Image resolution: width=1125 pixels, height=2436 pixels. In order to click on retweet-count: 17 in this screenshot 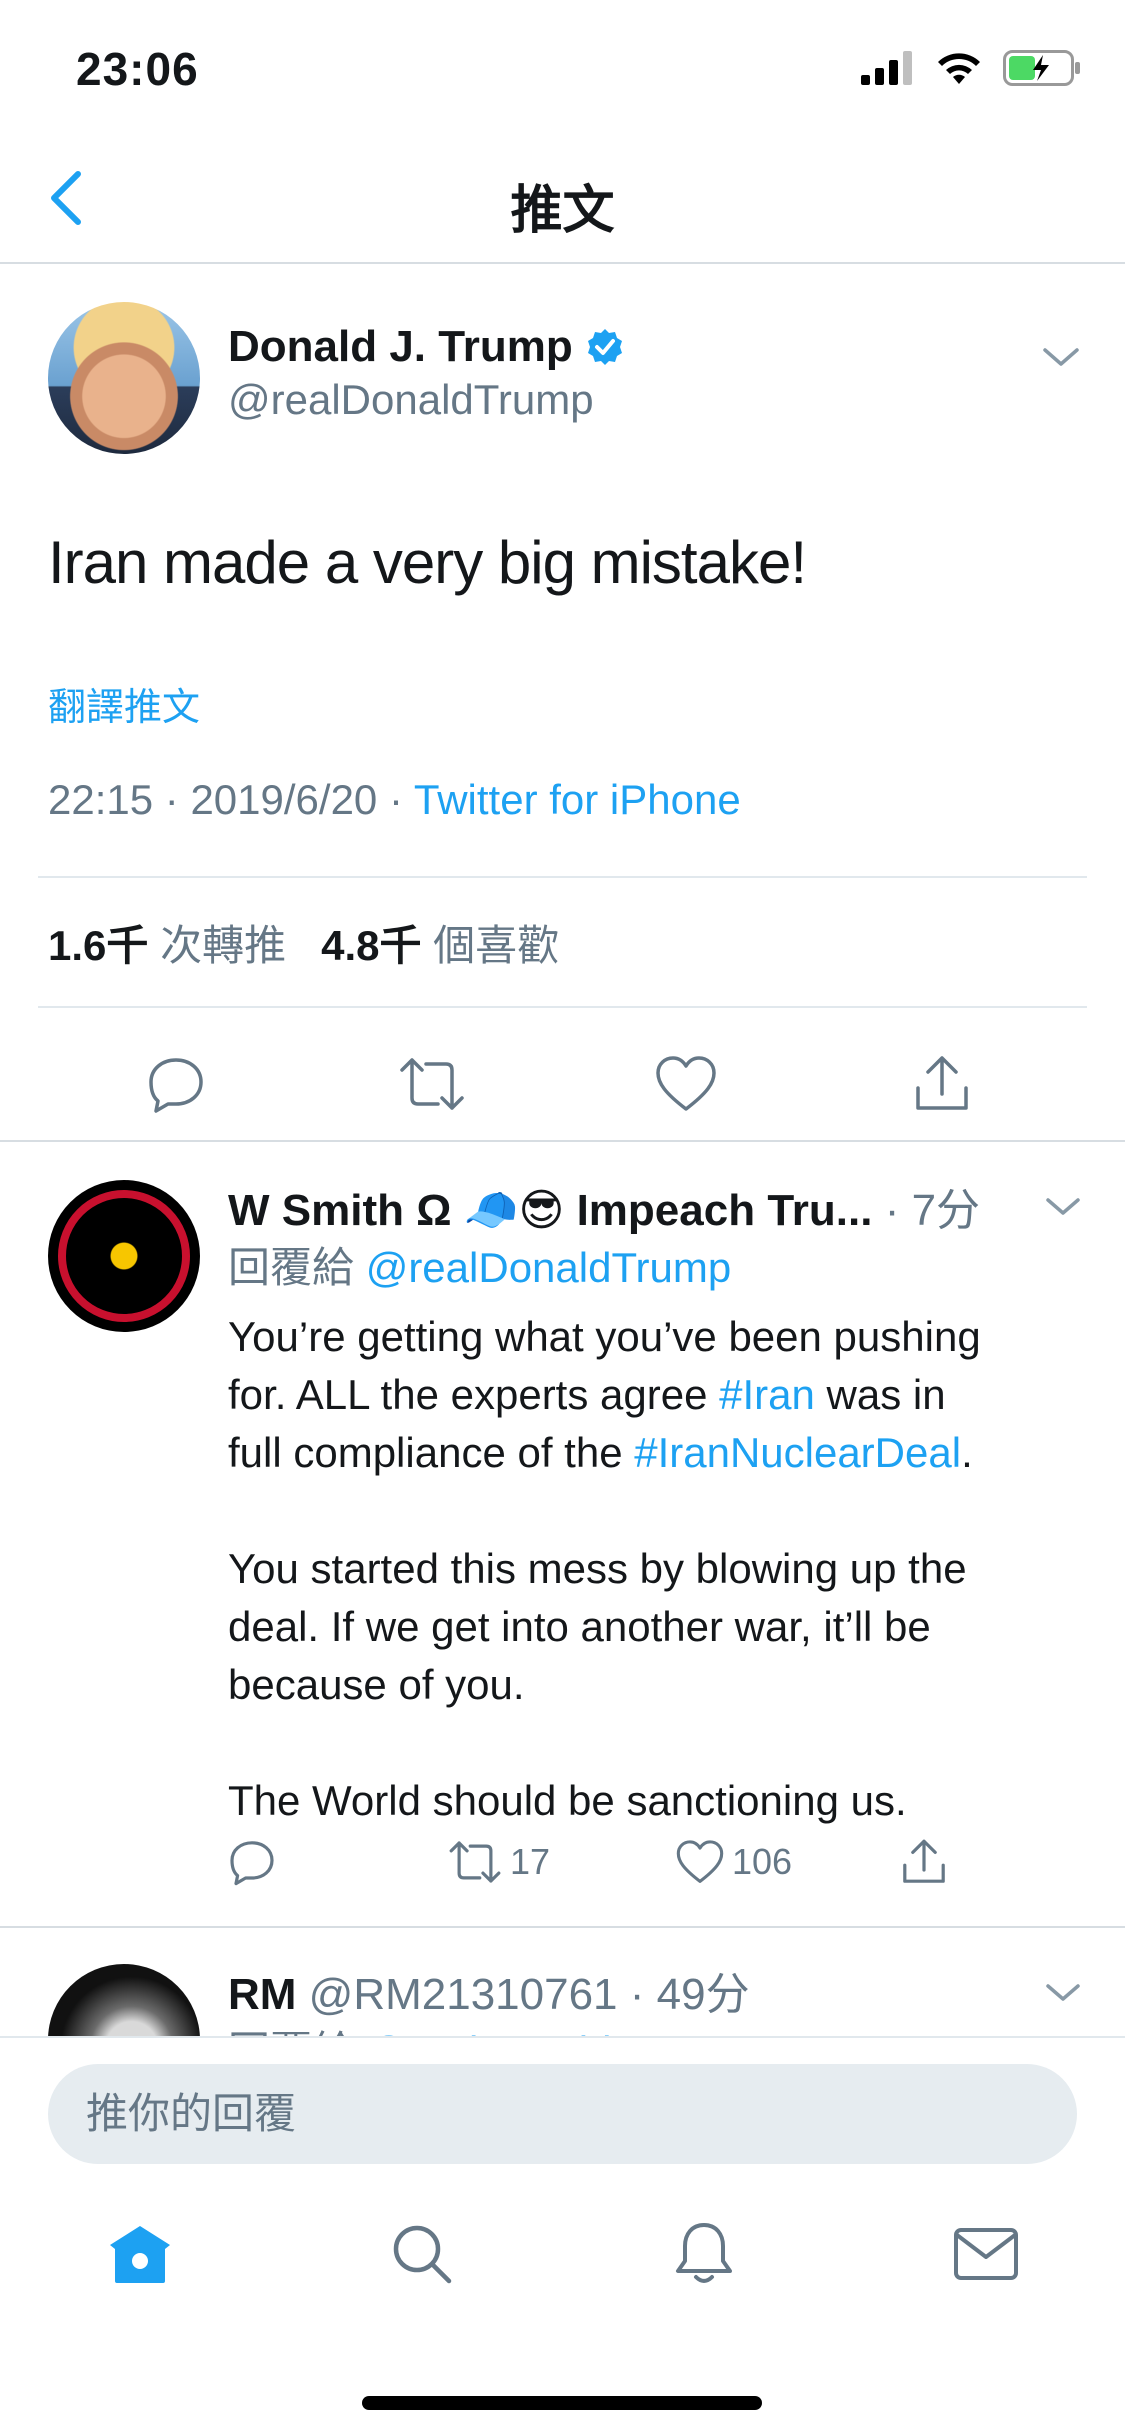, I will do `click(530, 1861)`.